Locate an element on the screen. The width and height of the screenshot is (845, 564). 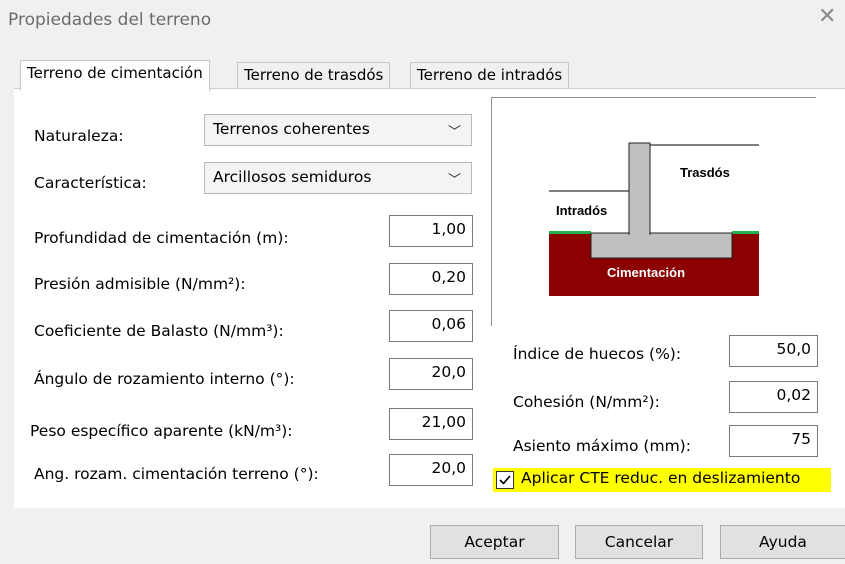
asiento-input: 75 is located at coordinates (773, 441).